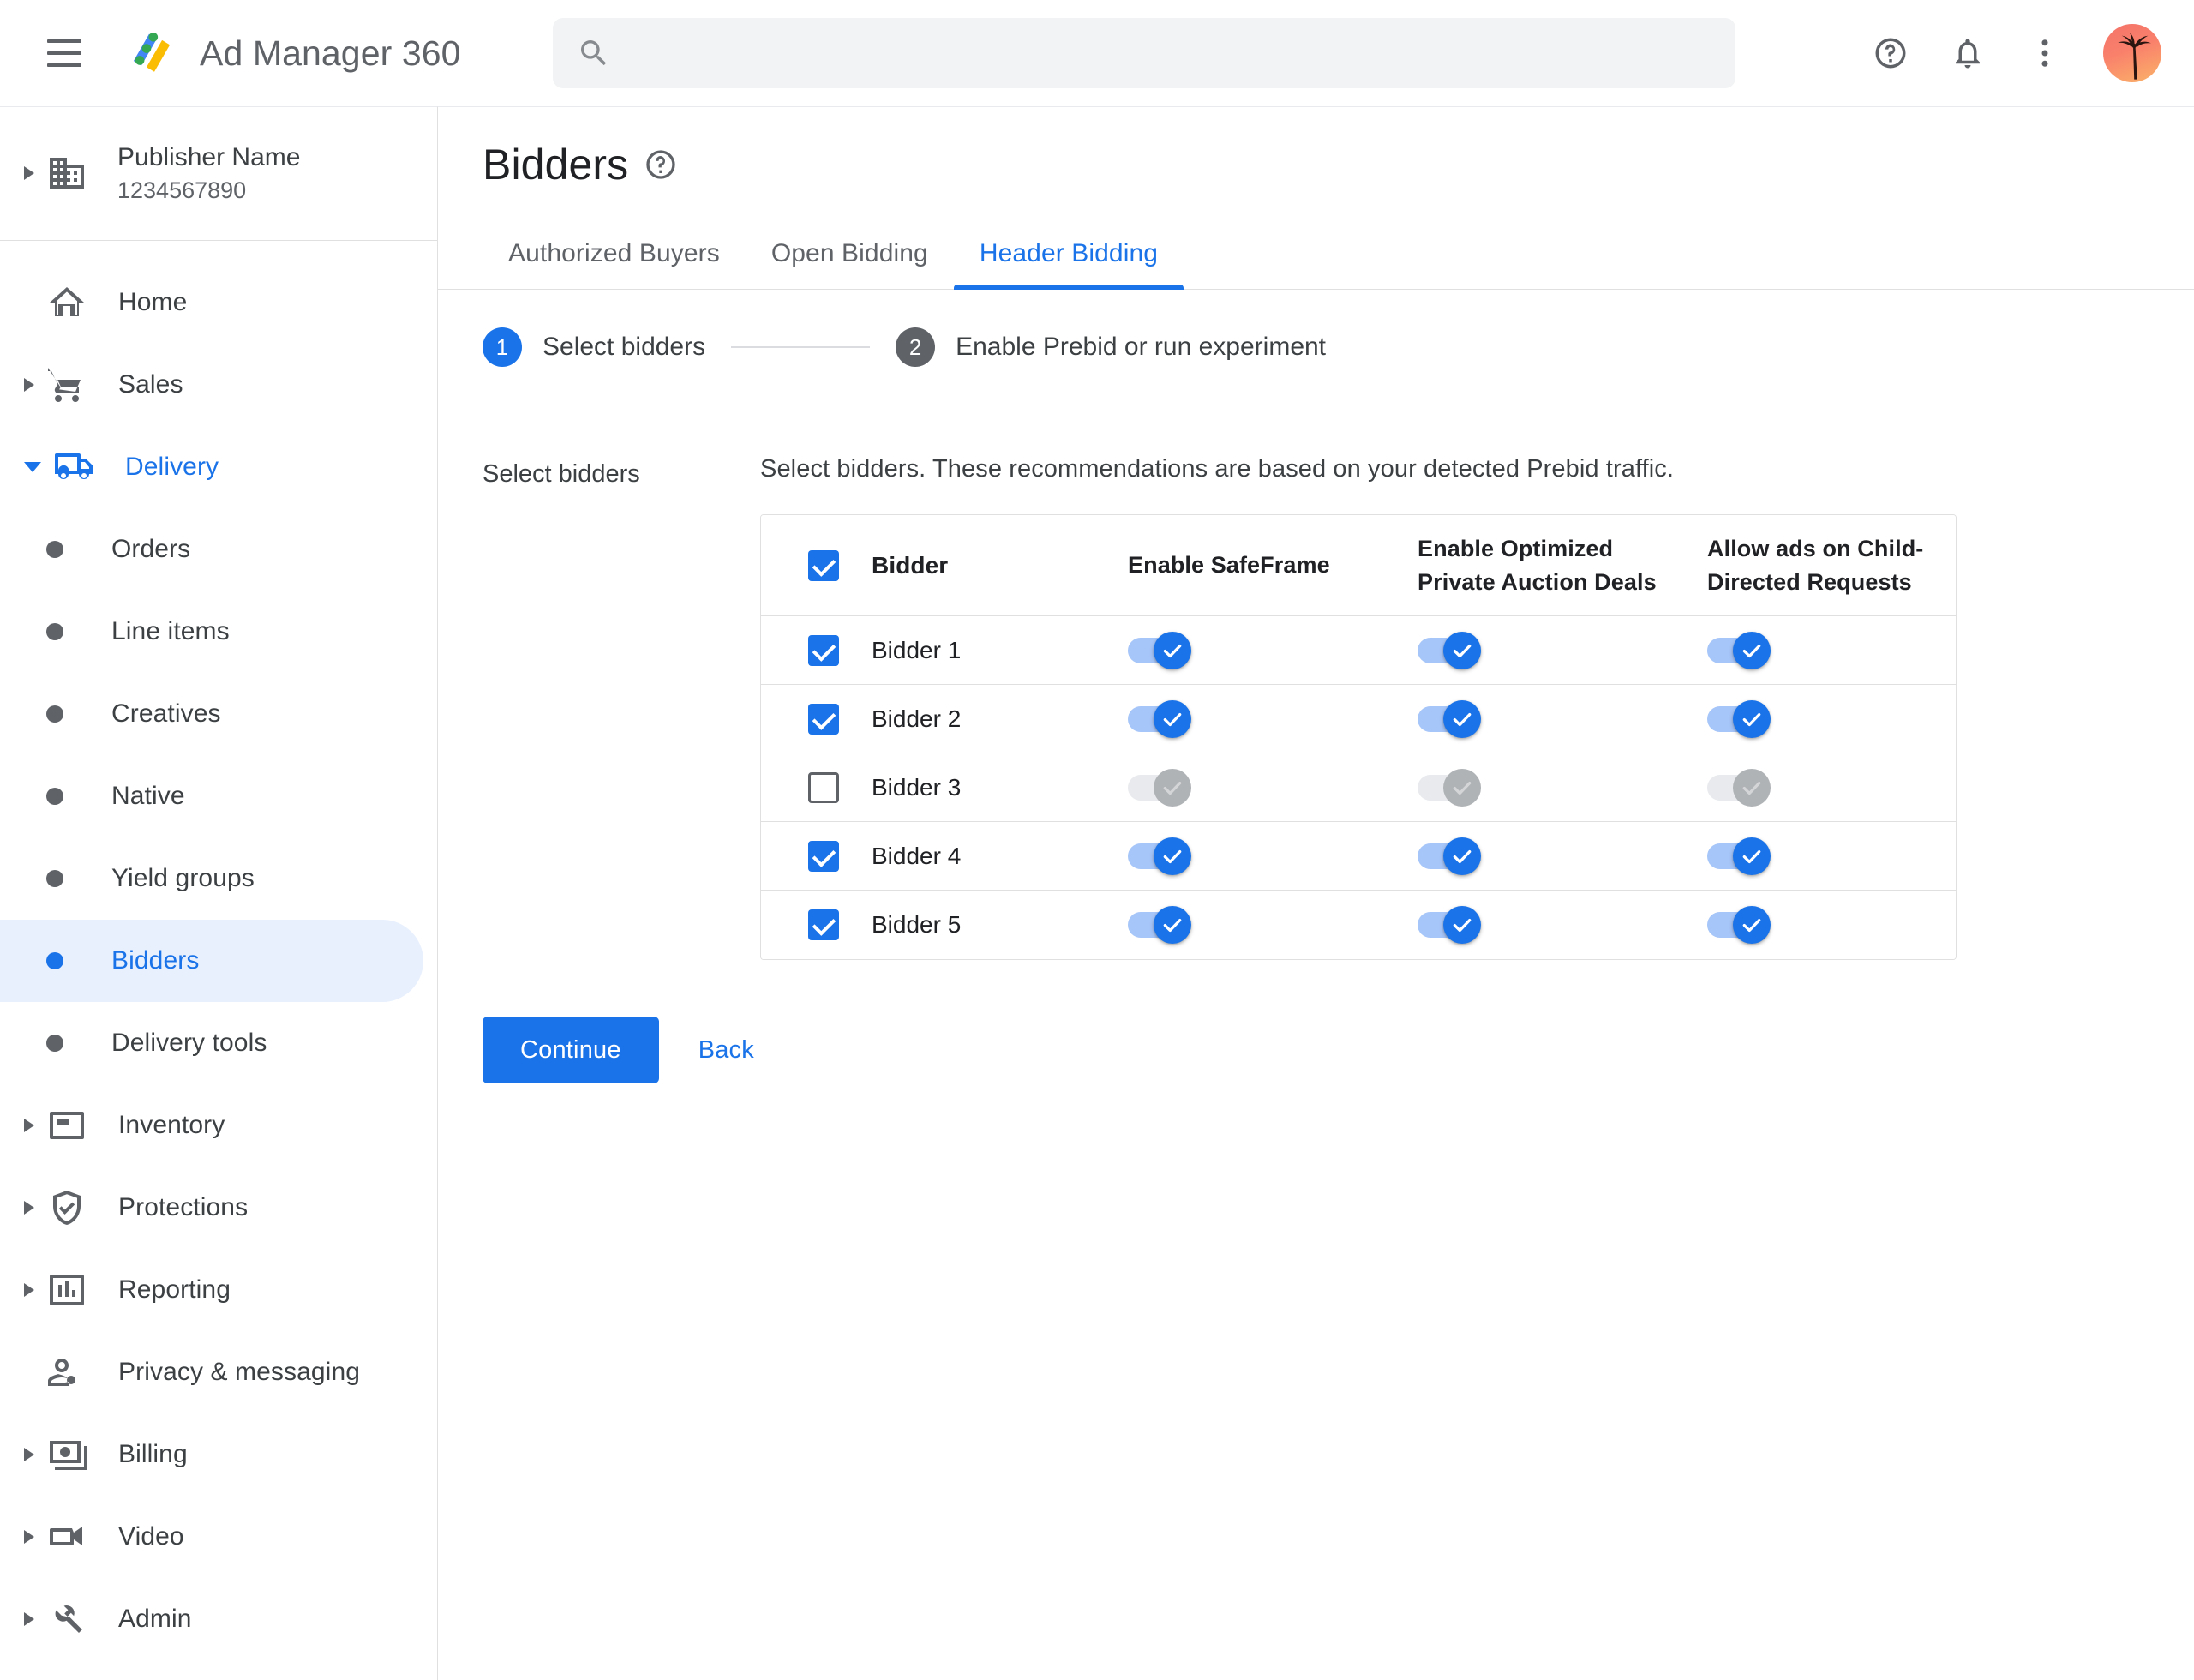 Image resolution: width=2194 pixels, height=1680 pixels. What do you see at coordinates (172, 466) in the screenshot?
I see `sidebar-item-label: Delivery` at bounding box center [172, 466].